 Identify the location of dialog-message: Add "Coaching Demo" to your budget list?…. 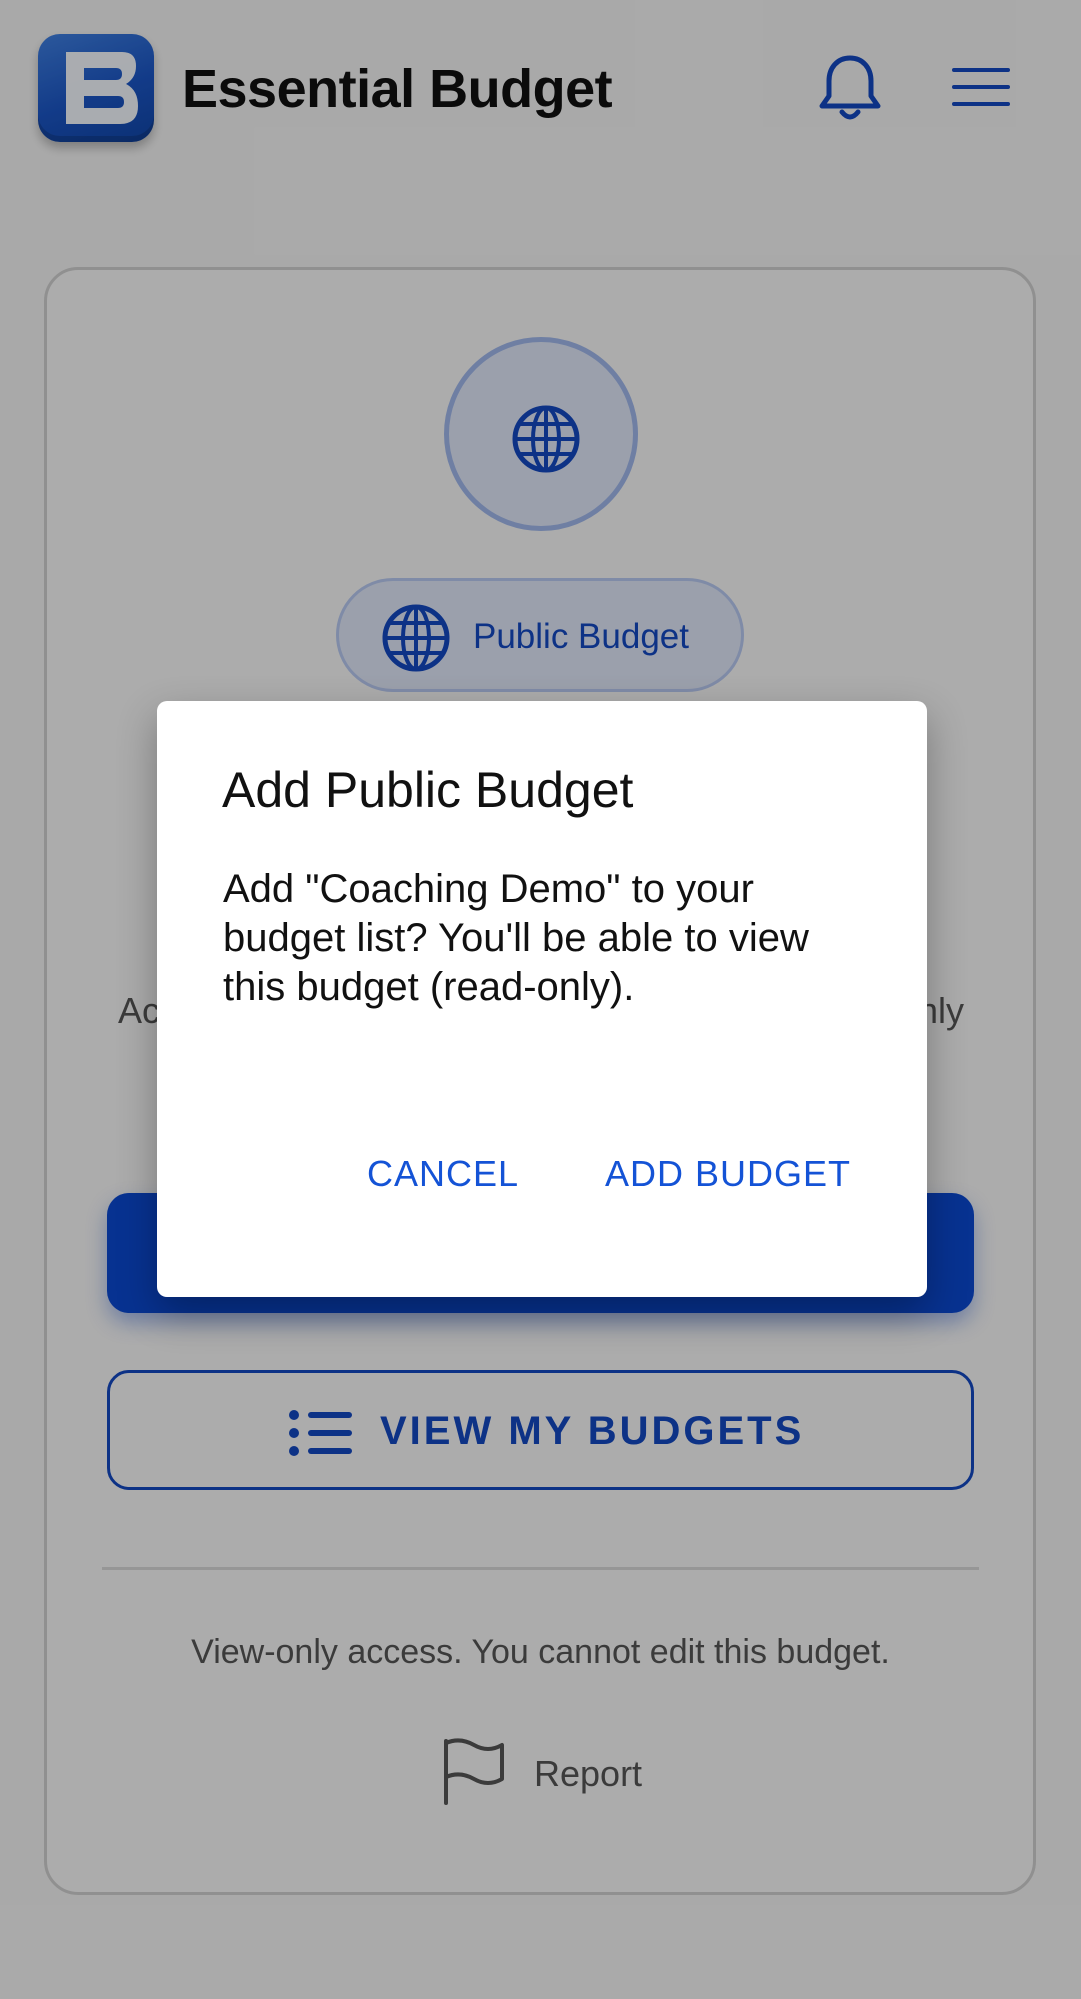
(516, 938).